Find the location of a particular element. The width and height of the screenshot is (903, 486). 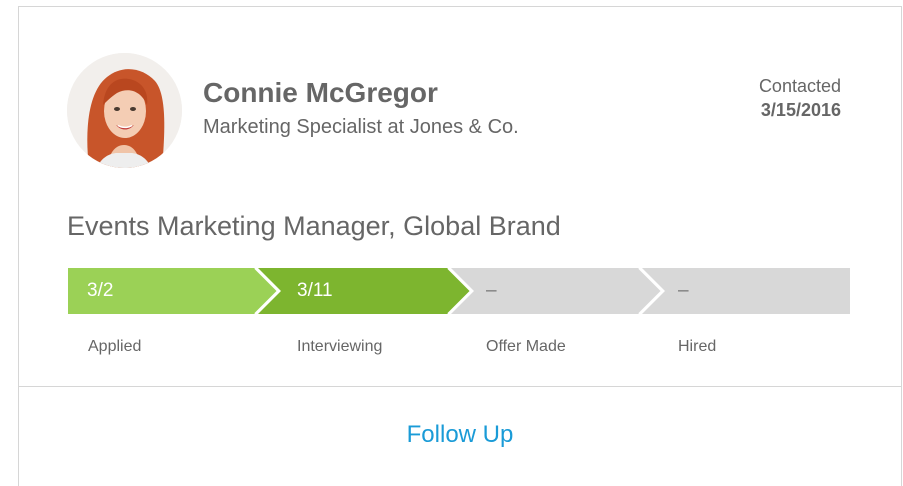

stage-interviewing-label: Interviewing is located at coordinates (340, 346).